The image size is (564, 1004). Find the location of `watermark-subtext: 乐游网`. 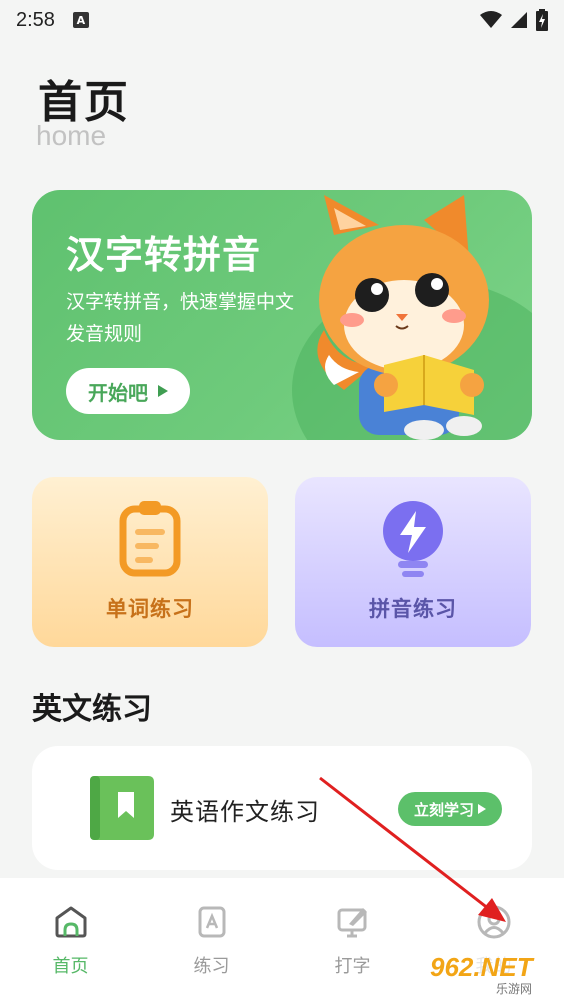

watermark-subtext: 乐游网 is located at coordinates (514, 989).